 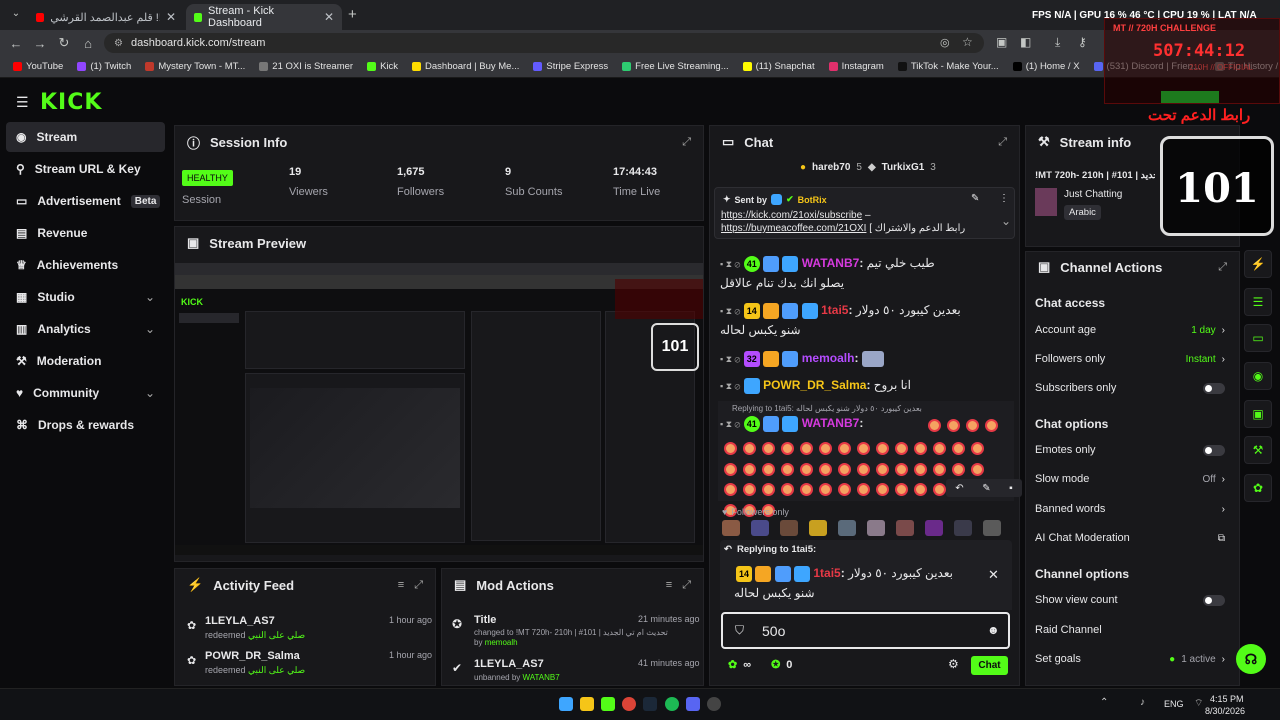 I want to click on new-tab-icon: +, so click(x=352, y=14).